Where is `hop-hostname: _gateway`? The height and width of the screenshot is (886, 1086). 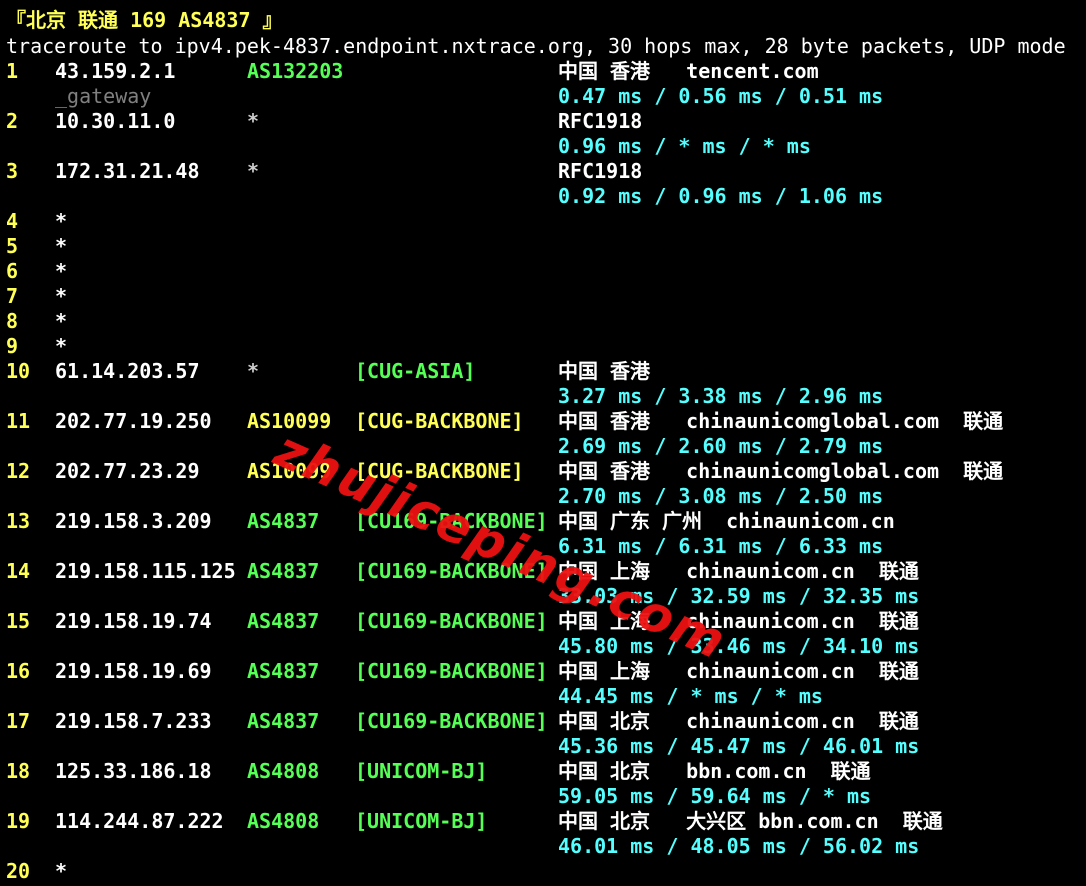
hop-hostname: _gateway is located at coordinates (103, 96).